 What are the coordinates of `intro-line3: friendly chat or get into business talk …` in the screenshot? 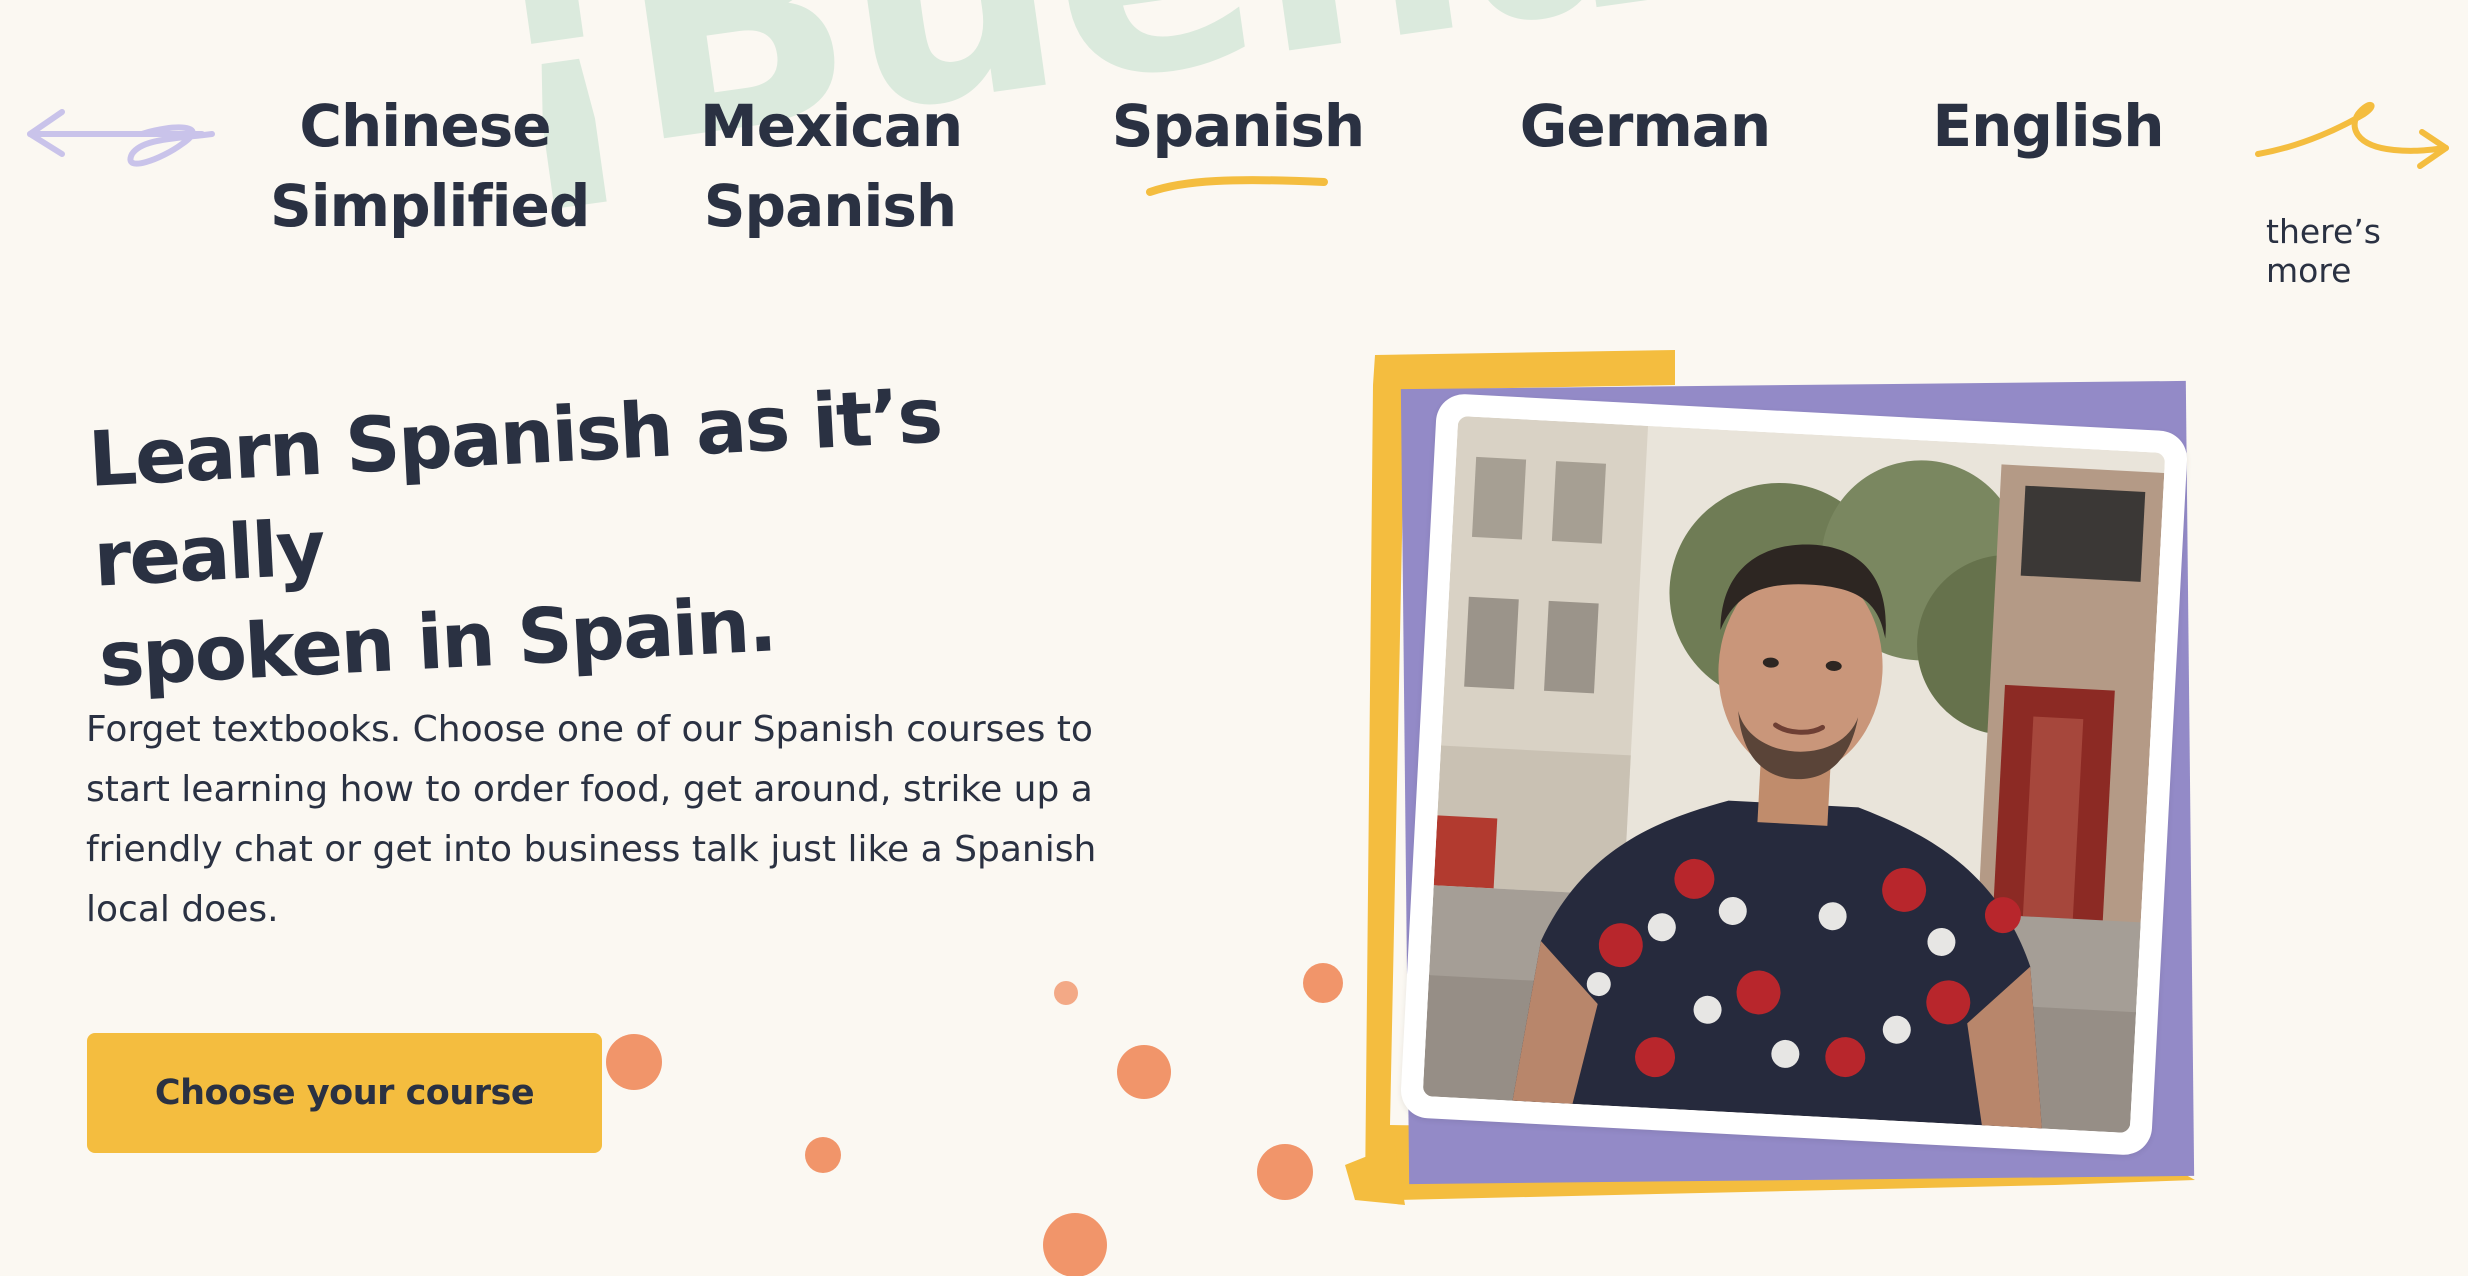 It's located at (591, 849).